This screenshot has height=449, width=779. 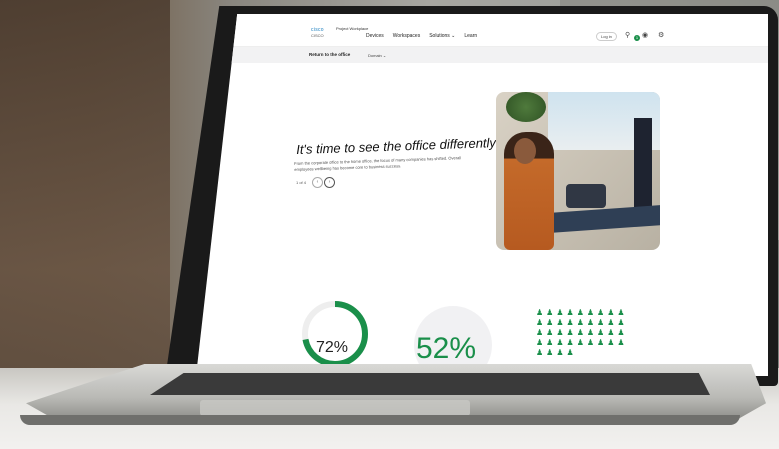 I want to click on laptop-keyboard, so click(x=430, y=384).